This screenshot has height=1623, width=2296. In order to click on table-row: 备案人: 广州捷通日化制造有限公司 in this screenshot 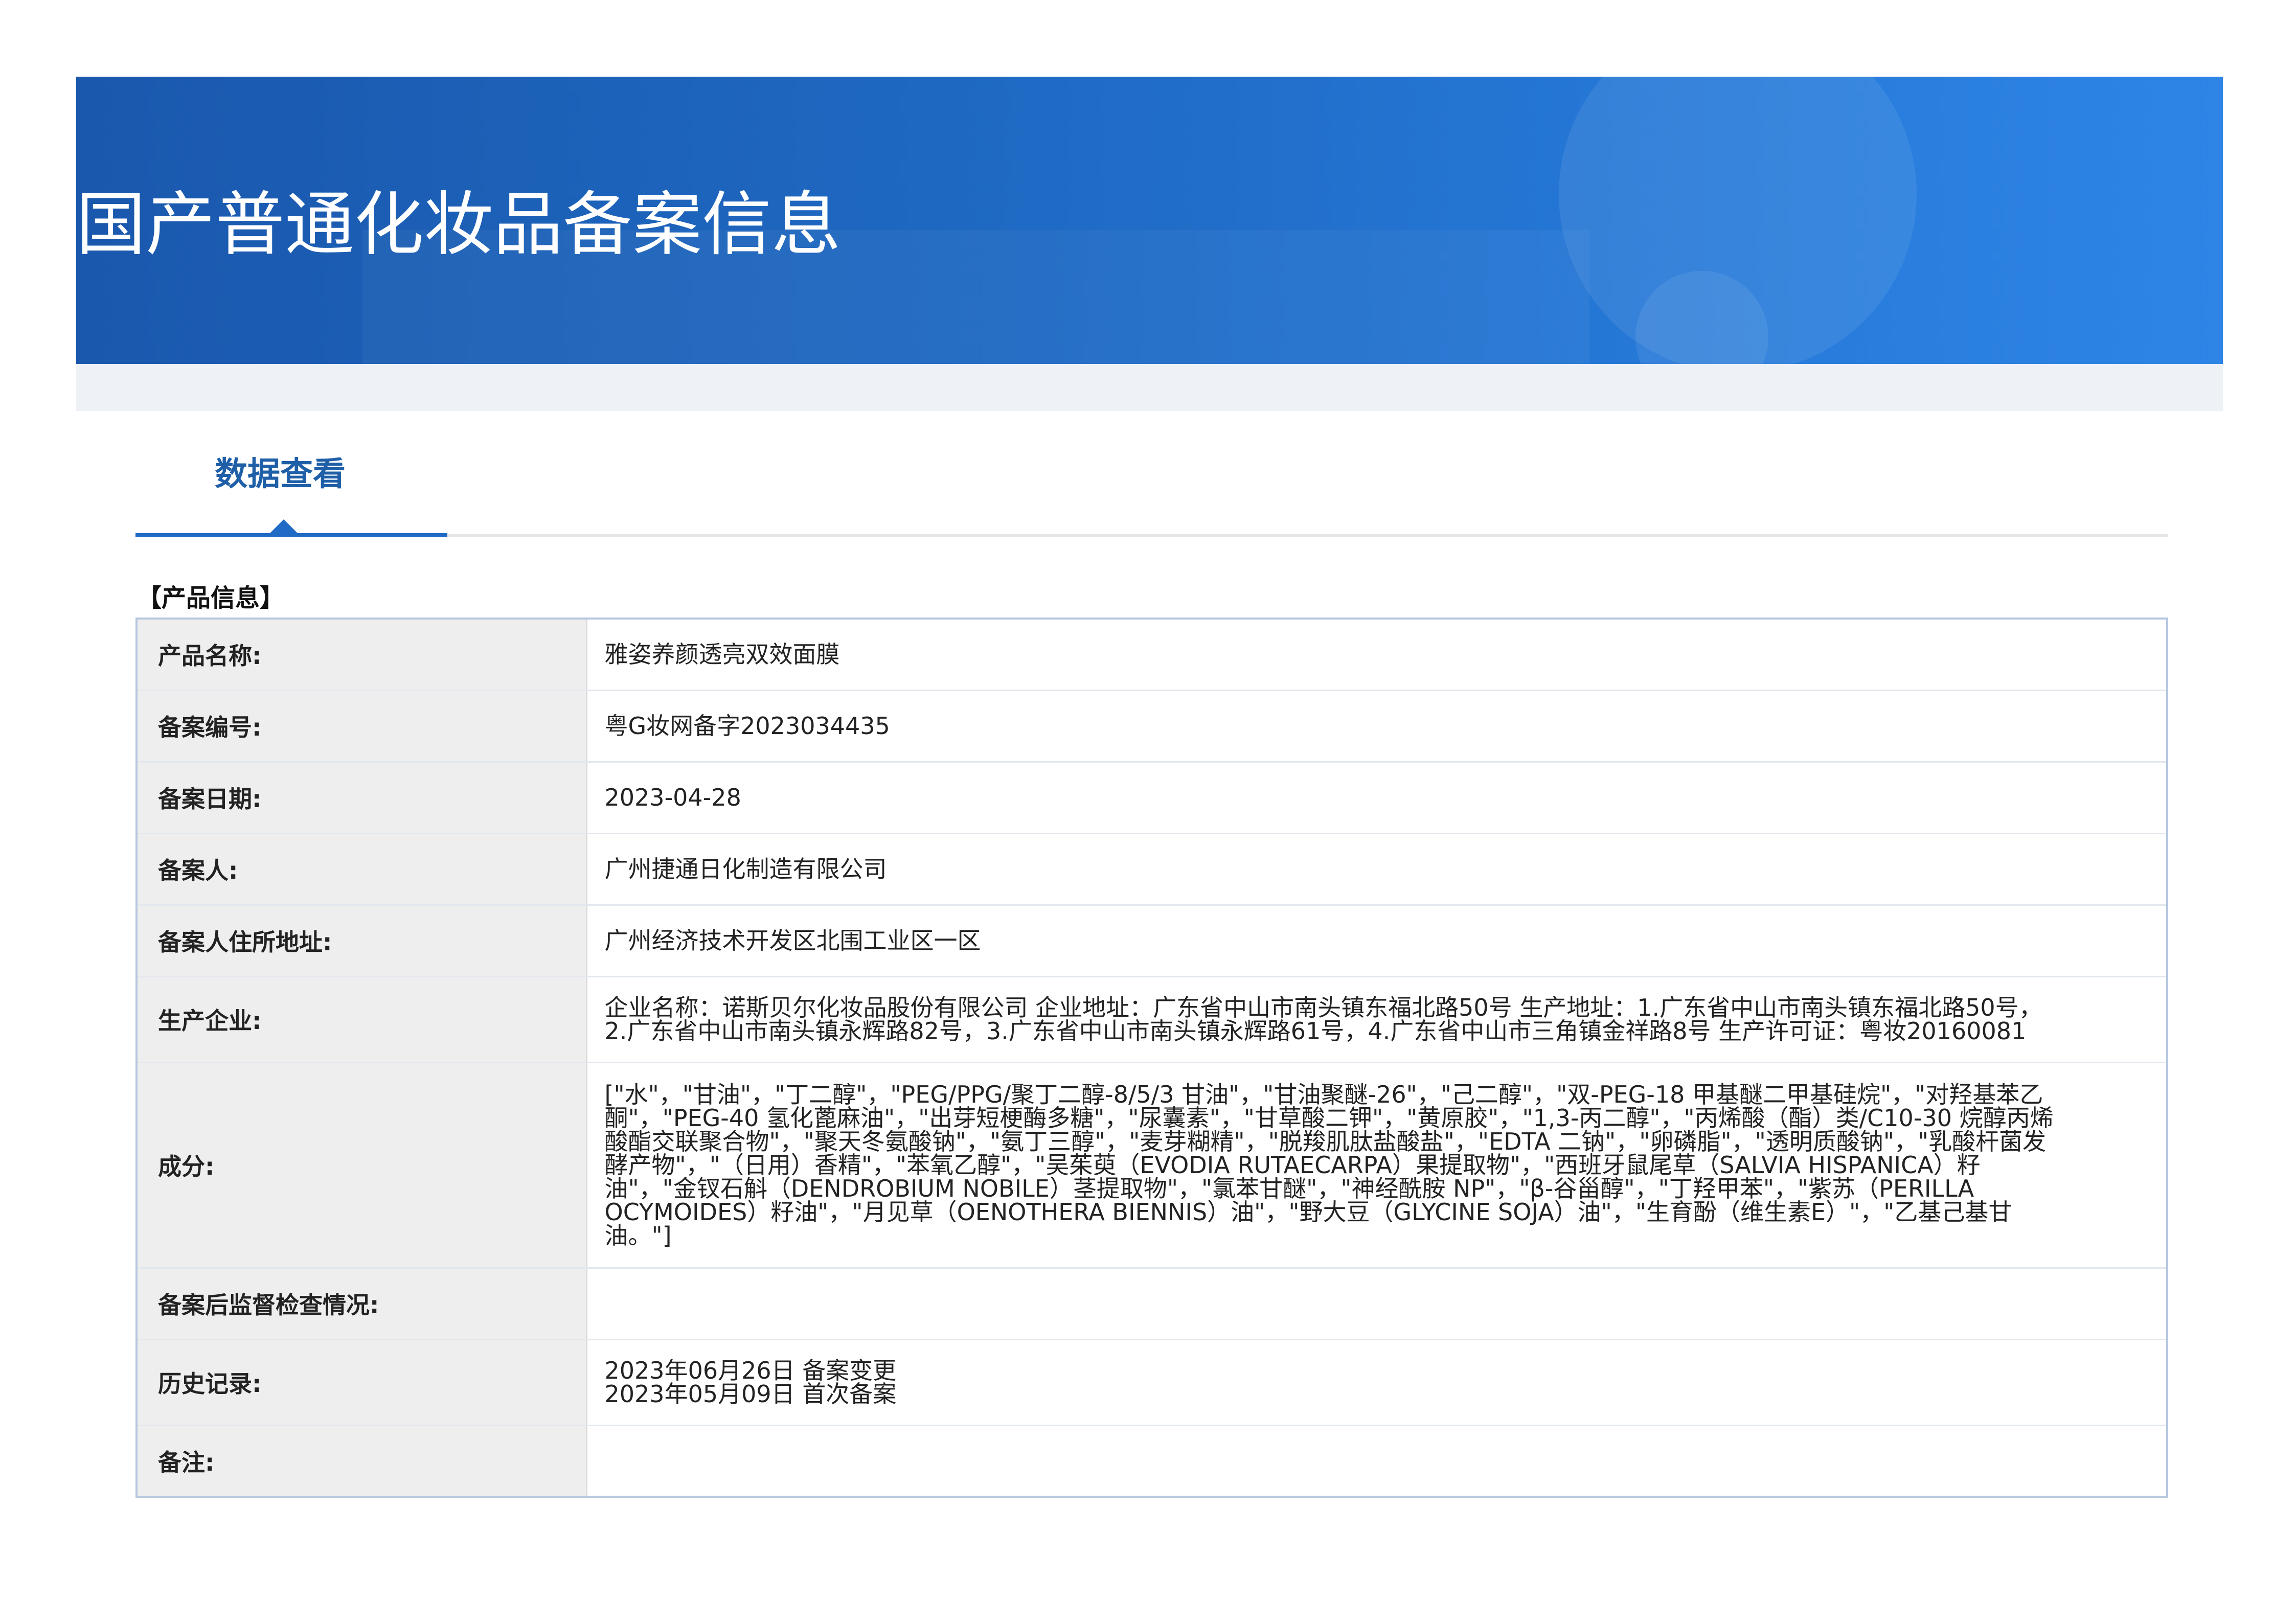, I will do `click(1152, 869)`.